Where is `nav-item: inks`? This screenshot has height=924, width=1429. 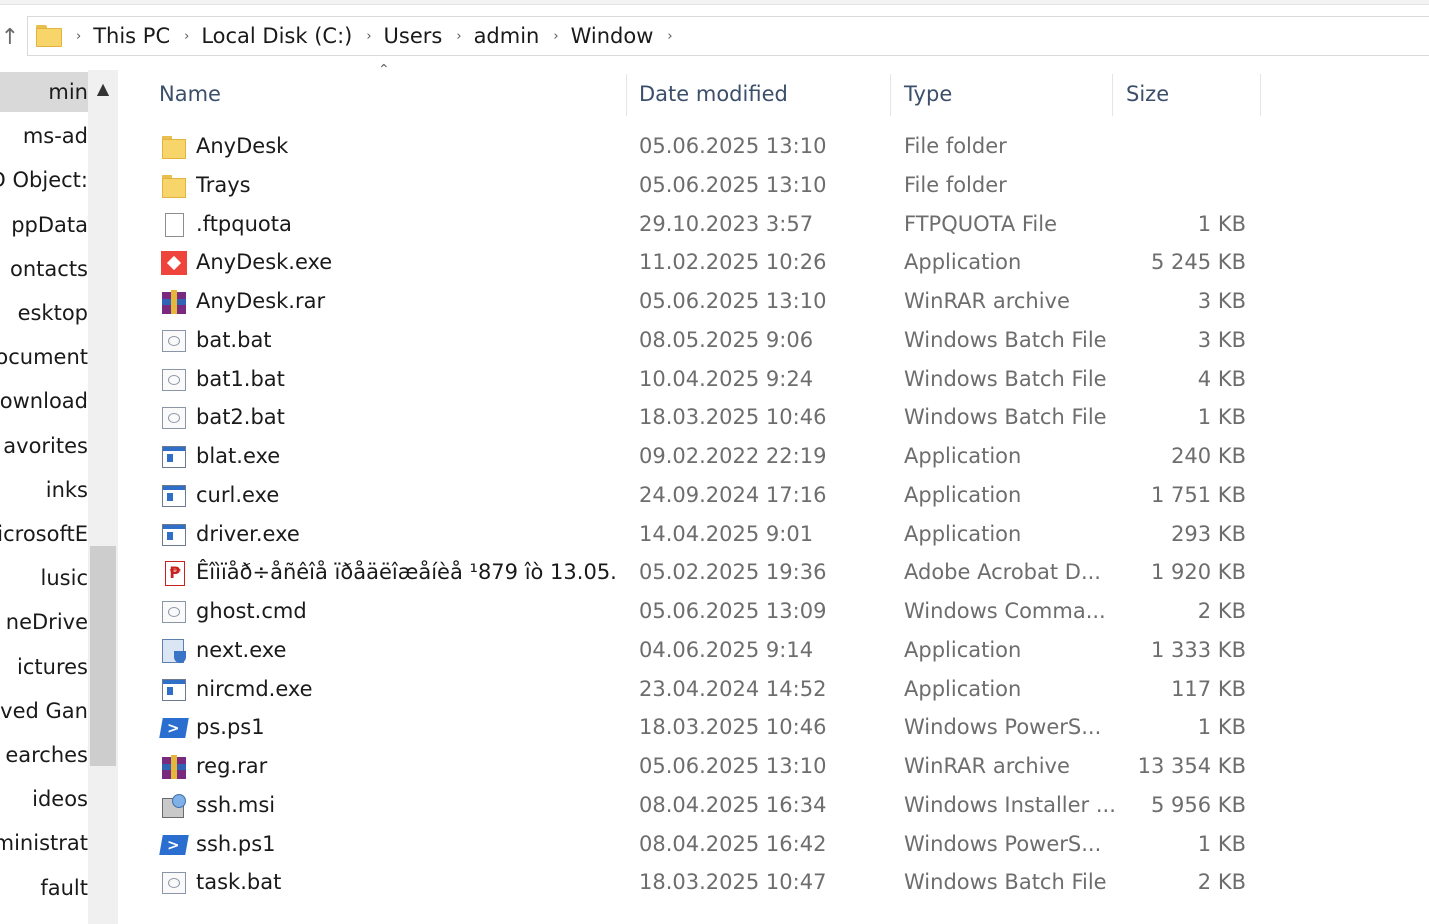 nav-item: inks is located at coordinates (44, 490).